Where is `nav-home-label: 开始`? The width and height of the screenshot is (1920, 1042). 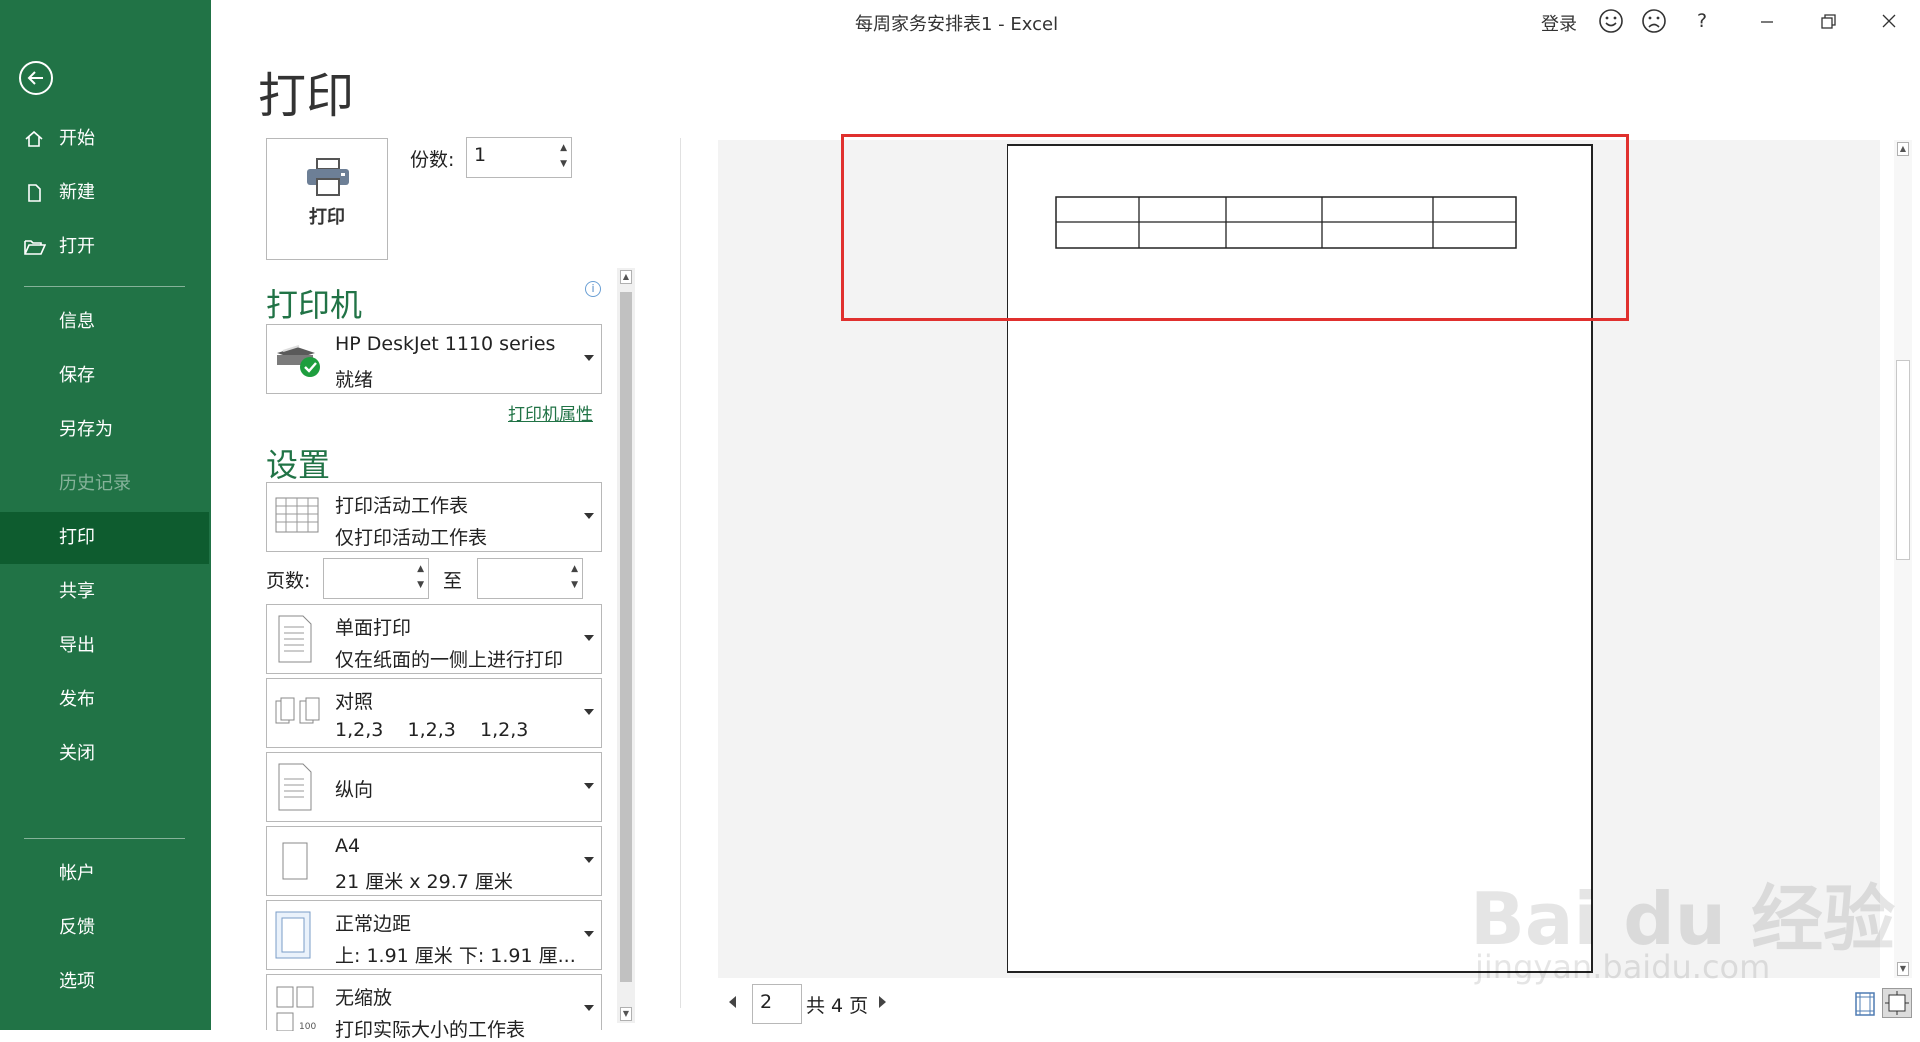 nav-home-label: 开始 is located at coordinates (77, 138).